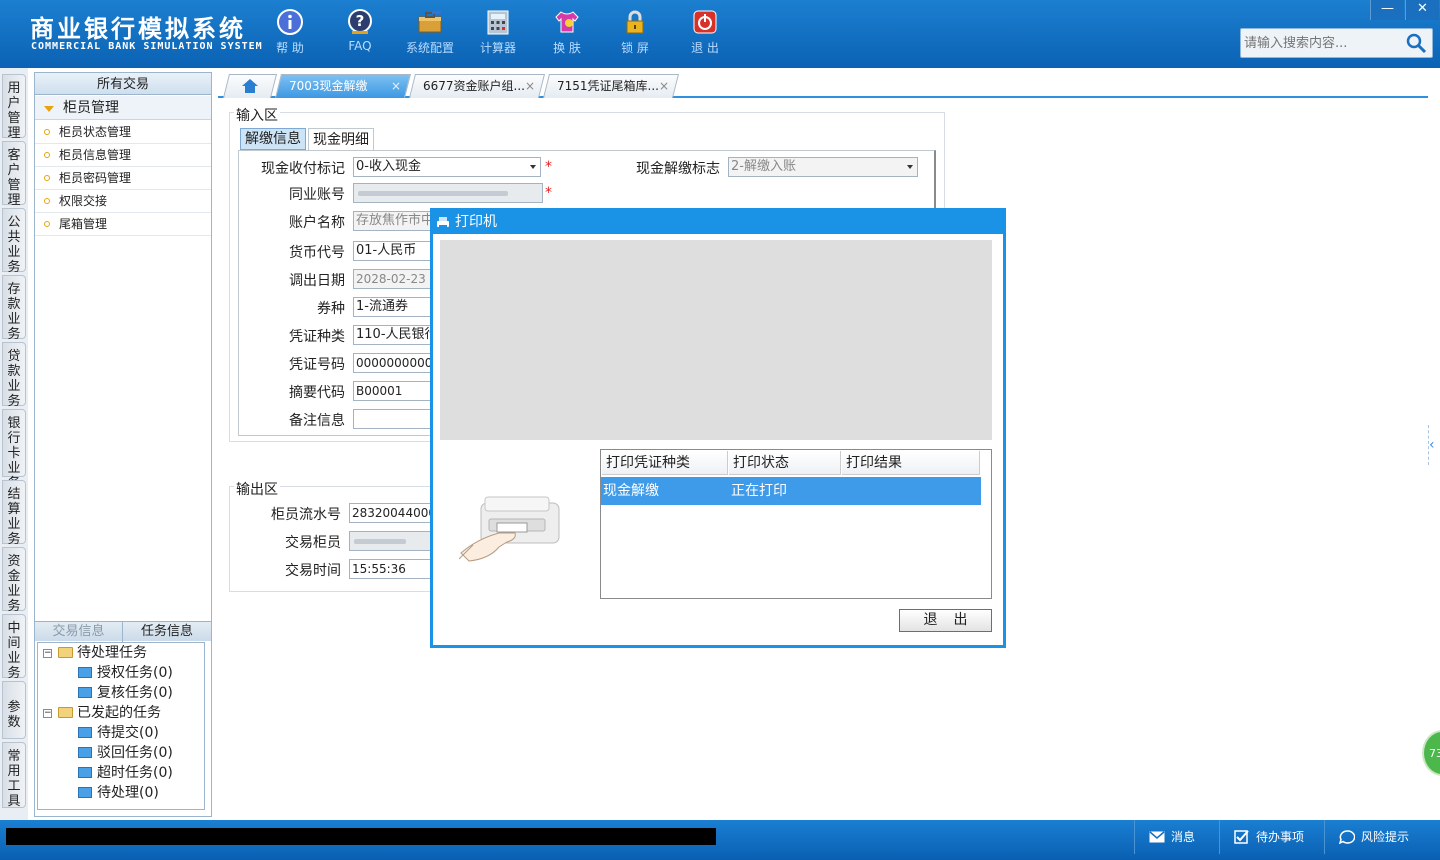 The width and height of the screenshot is (1440, 860). Describe the element at coordinates (1241, 837) in the screenshot. I see `checkbox-icon` at that location.